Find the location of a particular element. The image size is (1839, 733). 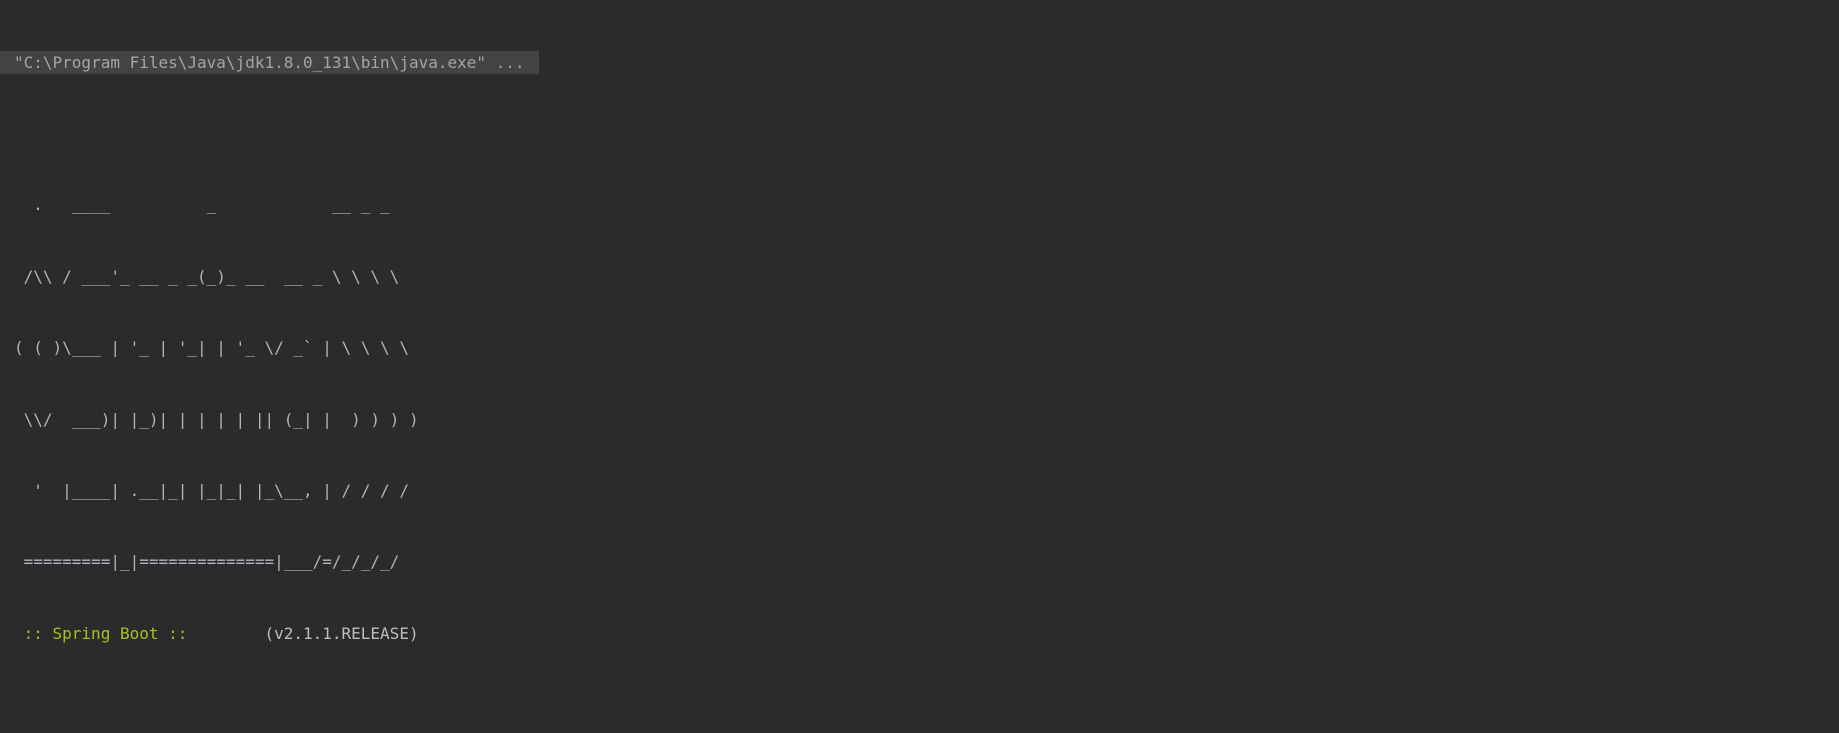

spring-boot-label: :: Spring Boot :: is located at coordinates (105, 633).